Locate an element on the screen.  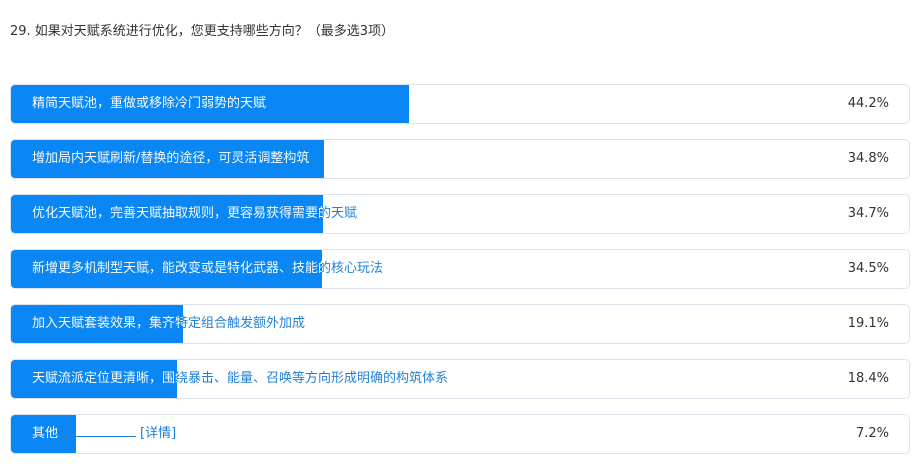
percent-label: 34.5% is located at coordinates (868, 268).